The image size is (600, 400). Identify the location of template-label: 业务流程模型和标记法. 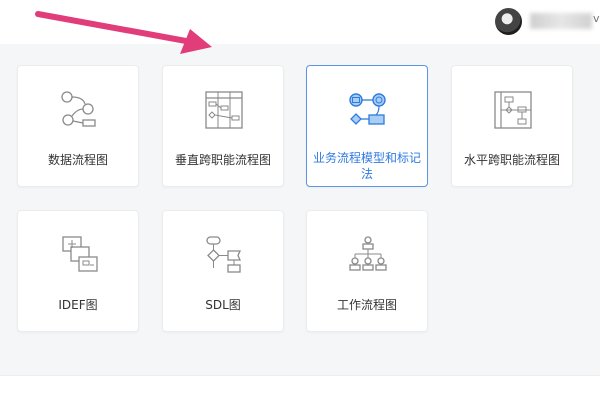
(366, 166).